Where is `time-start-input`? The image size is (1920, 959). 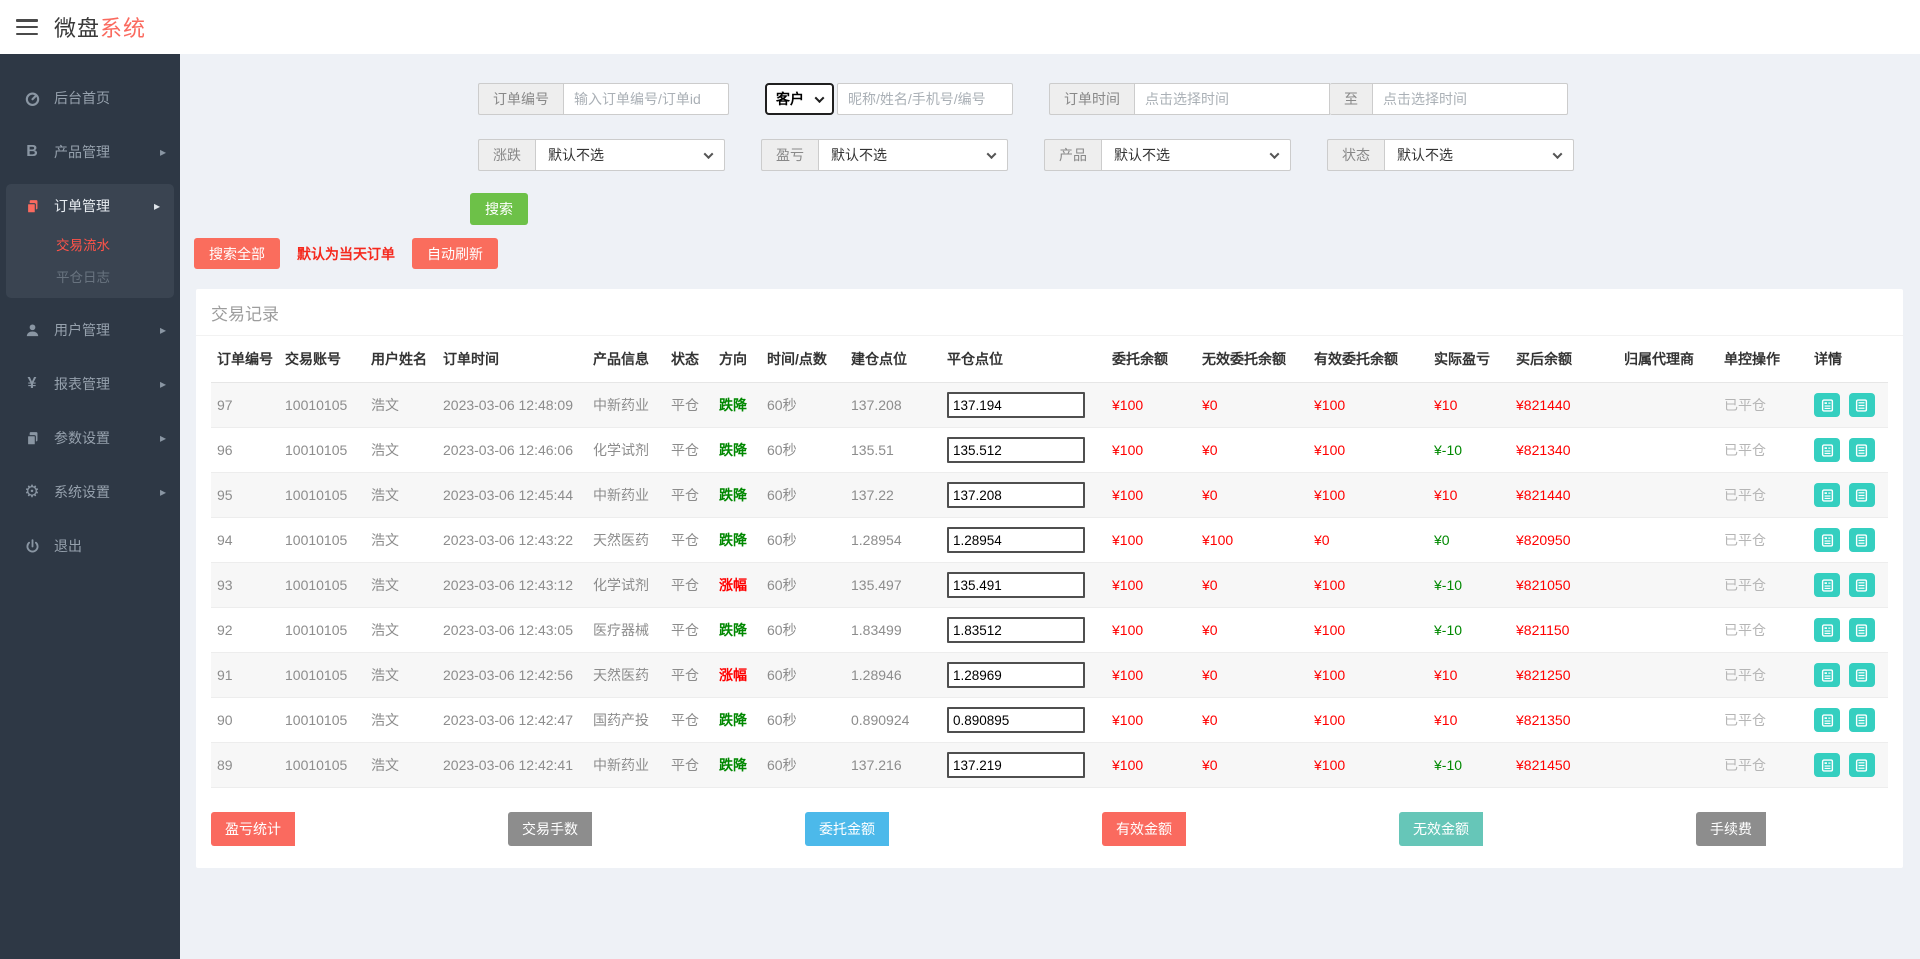 time-start-input is located at coordinates (1232, 99).